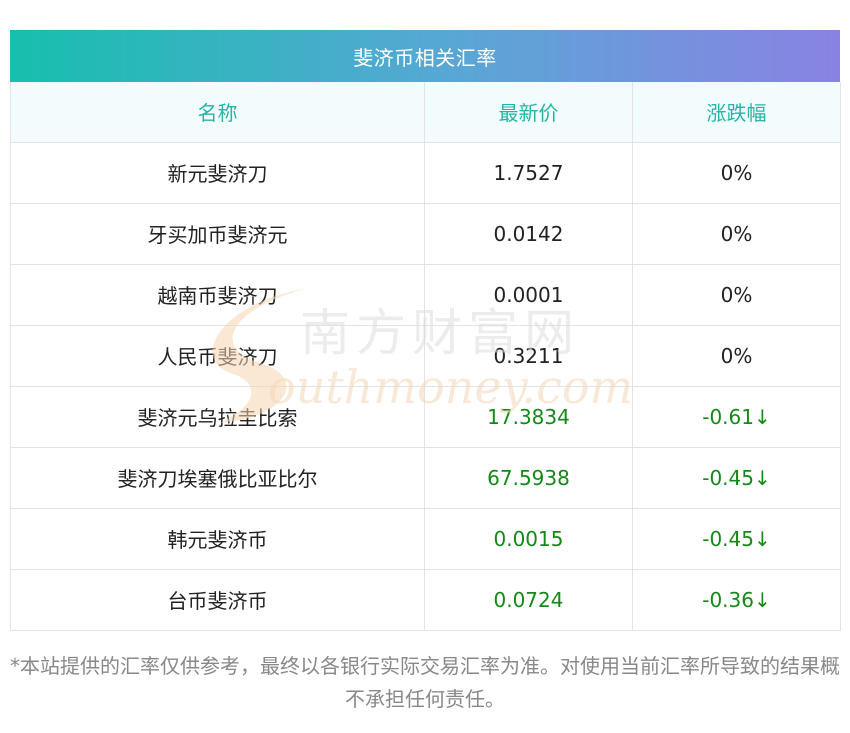 Image resolution: width=850 pixels, height=733 pixels. I want to click on rate-name-cell: 新元斐济刀, so click(217, 172).